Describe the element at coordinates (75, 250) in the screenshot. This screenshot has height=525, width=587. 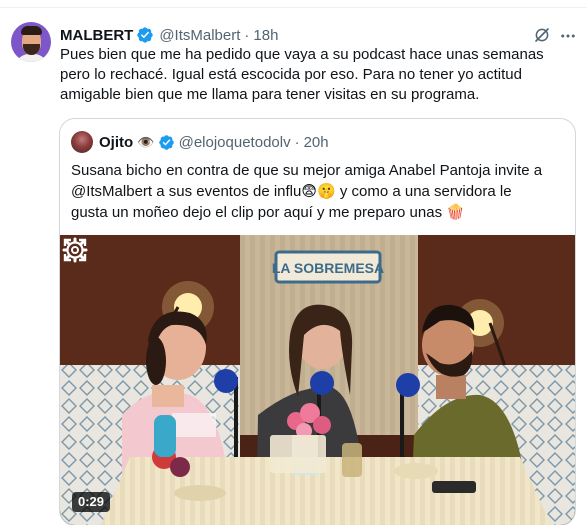
I see `fullscreen-icon` at that location.